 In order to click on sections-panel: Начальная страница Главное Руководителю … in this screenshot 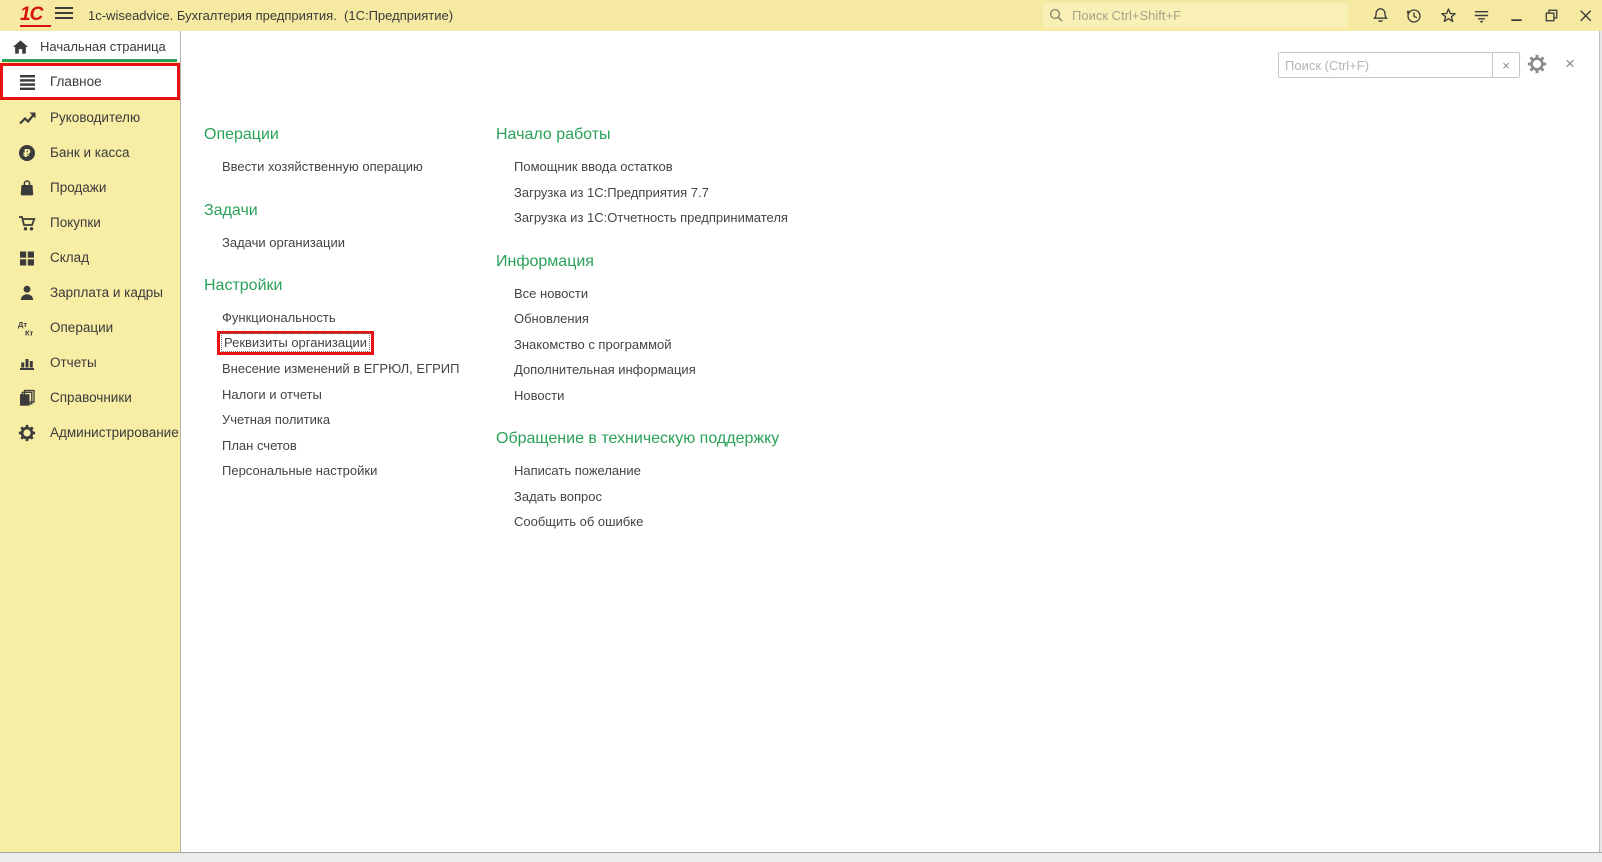, I will do `click(90, 442)`.